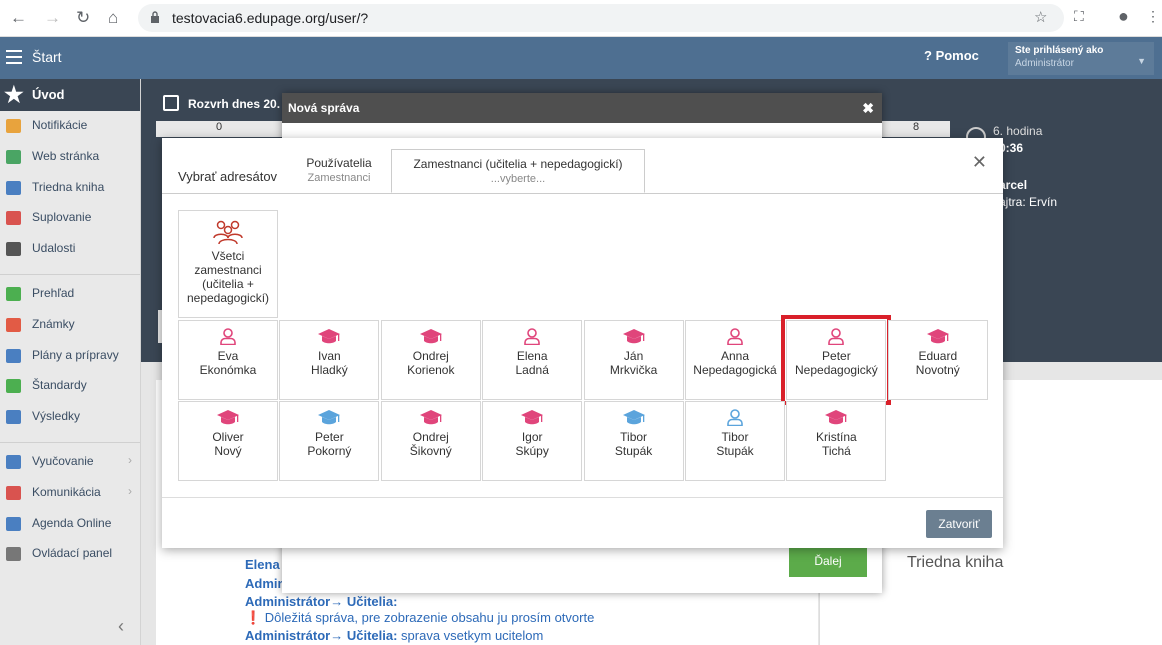 The height and width of the screenshot is (645, 1162). What do you see at coordinates (70, 356) in the screenshot?
I see `sidebar-item: Plány a prípravy` at bounding box center [70, 356].